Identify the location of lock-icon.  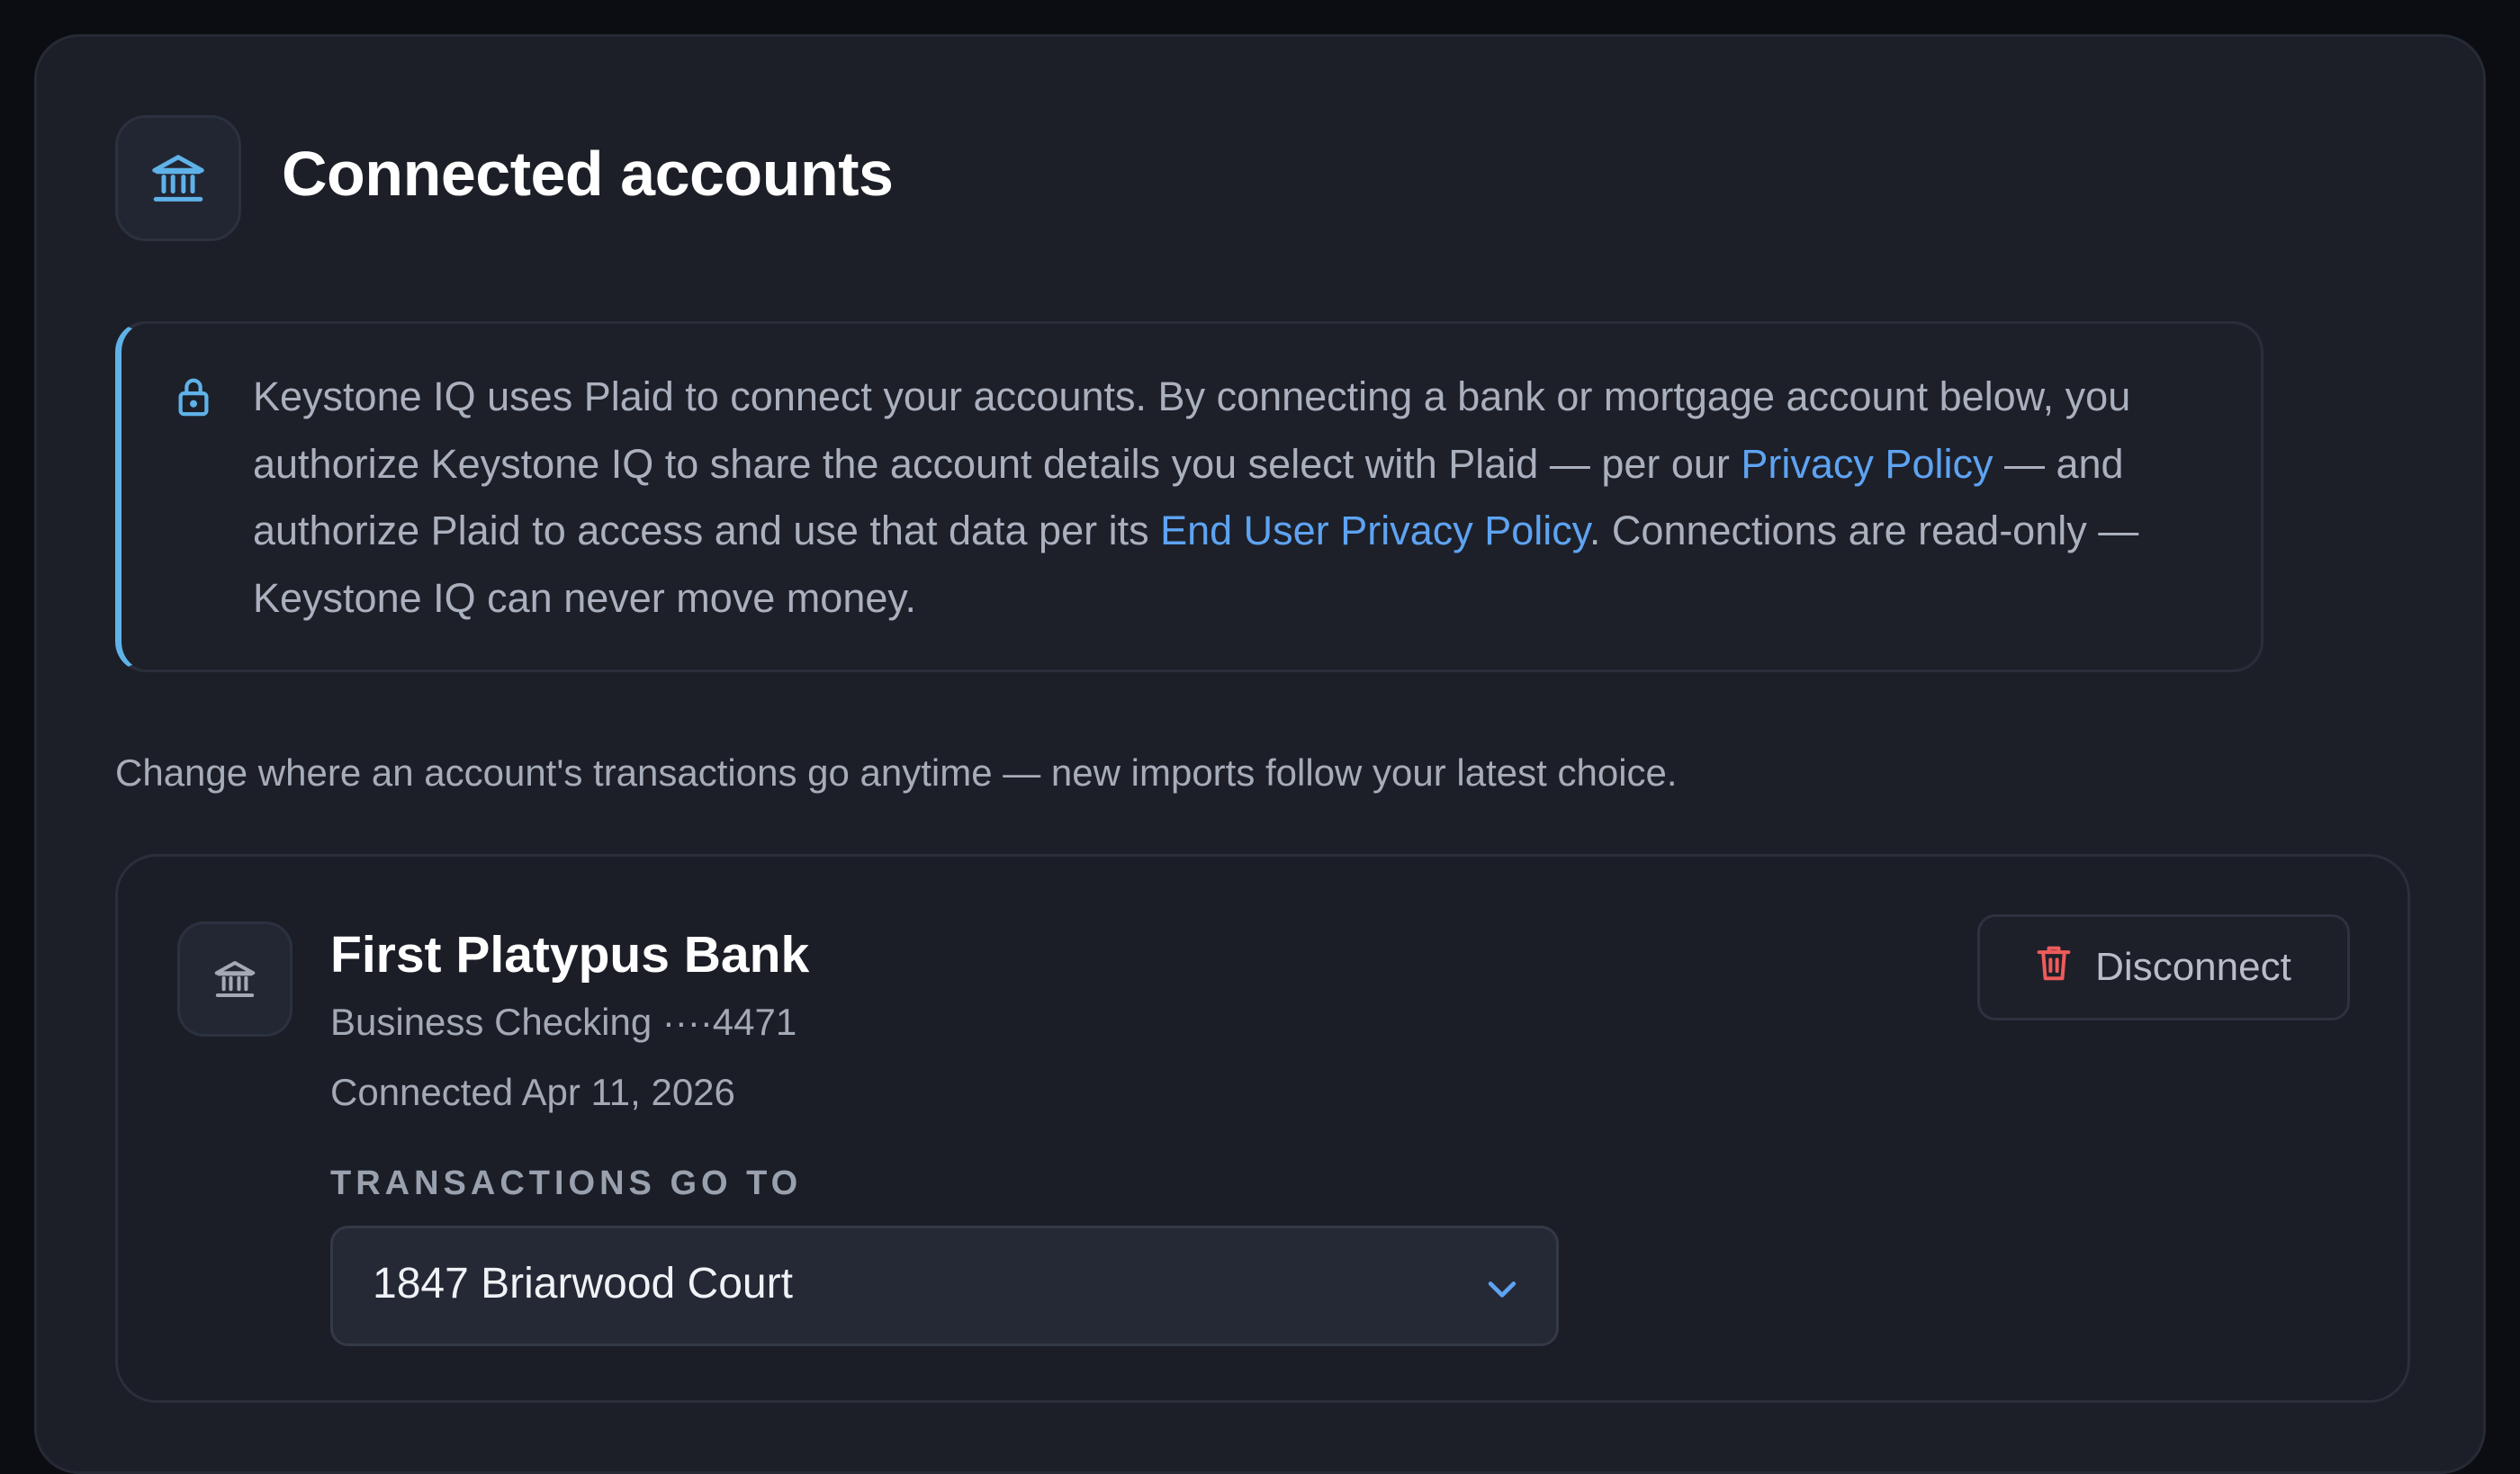
(194, 399).